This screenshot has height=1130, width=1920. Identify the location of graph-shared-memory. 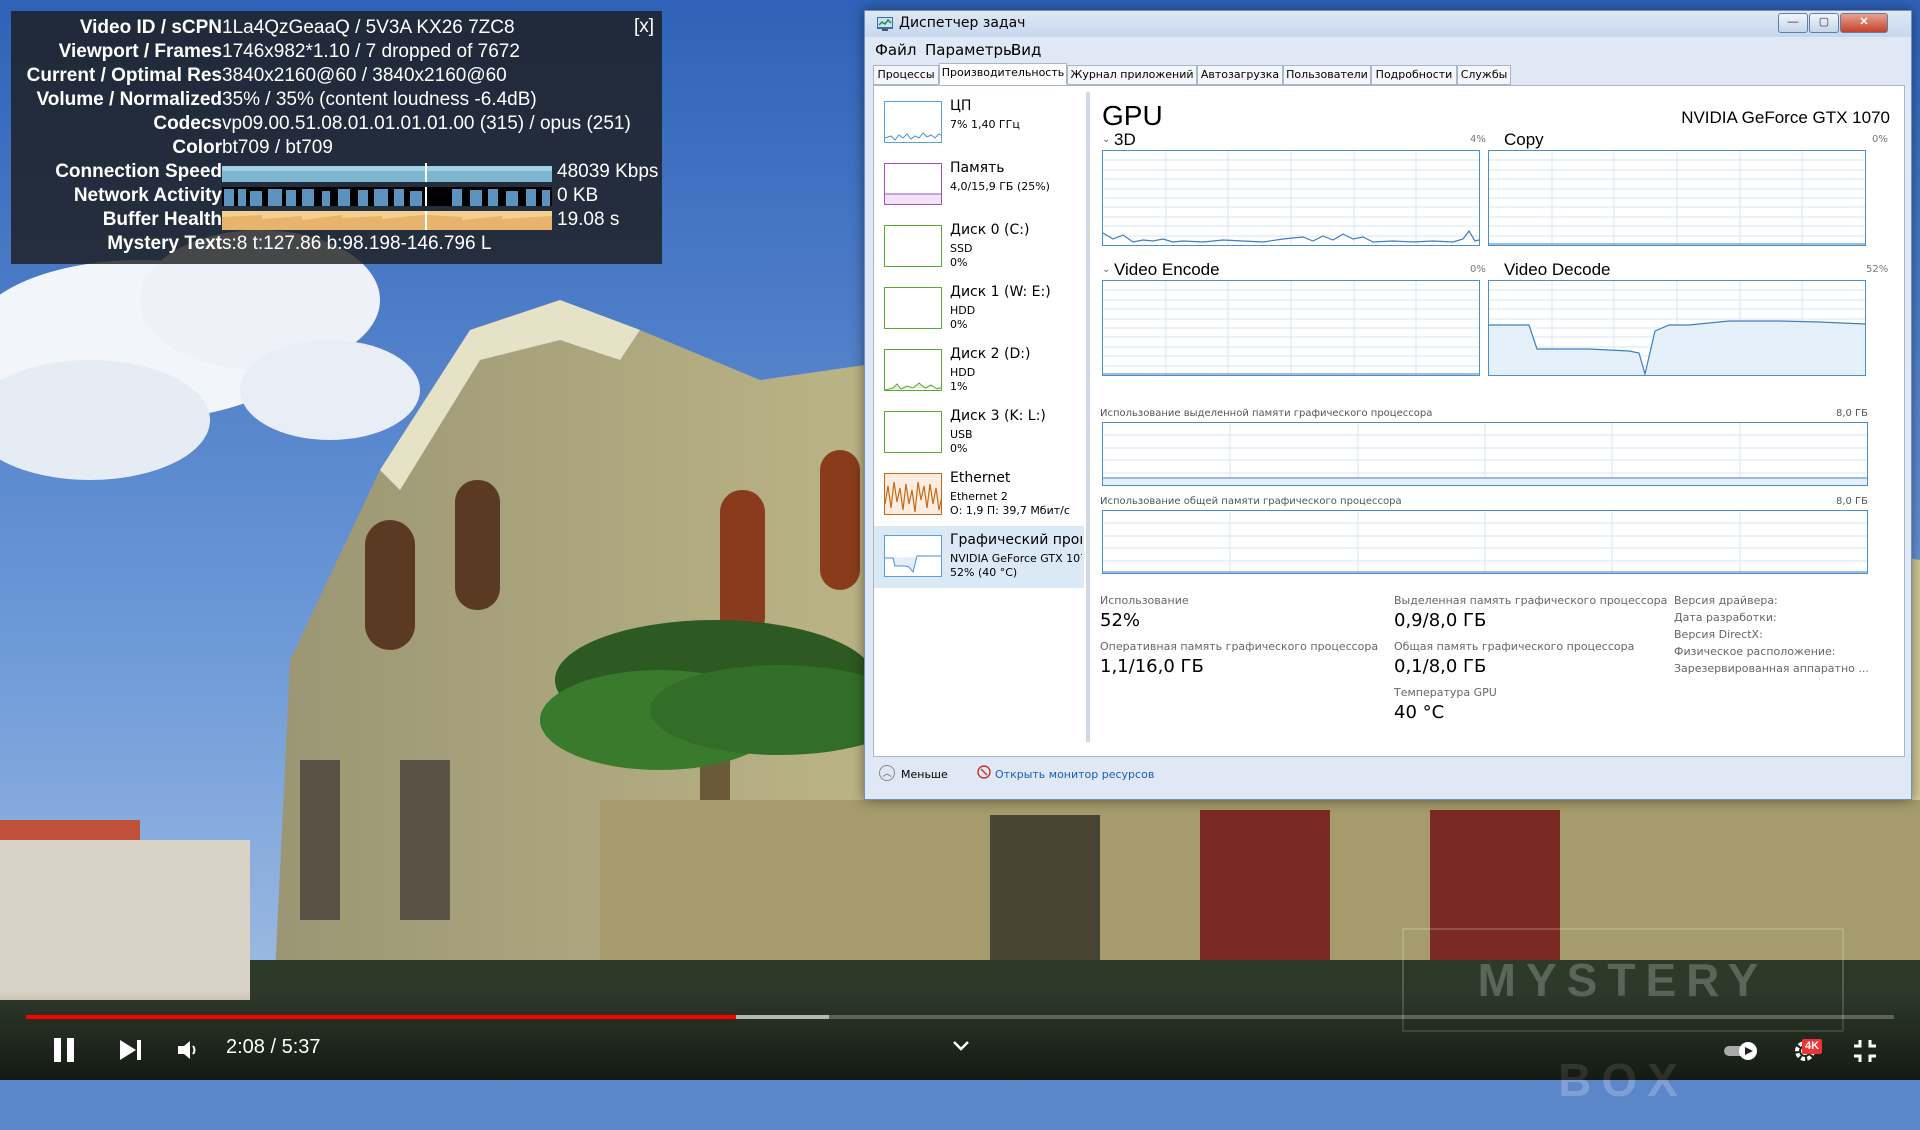
(1485, 542).